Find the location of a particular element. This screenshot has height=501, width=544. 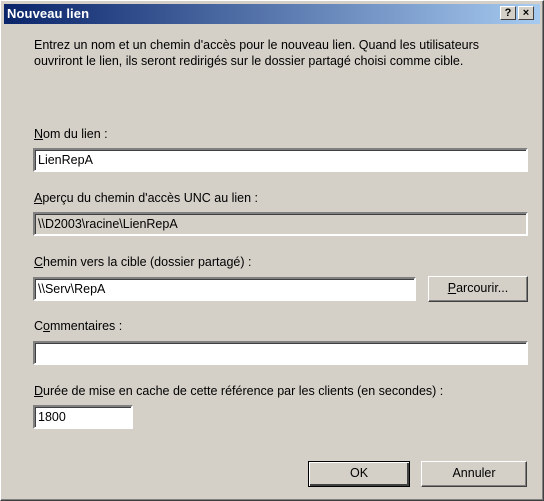

target-path-label-text: hemin vers la cible (dossier partagé) : is located at coordinates (147, 262).